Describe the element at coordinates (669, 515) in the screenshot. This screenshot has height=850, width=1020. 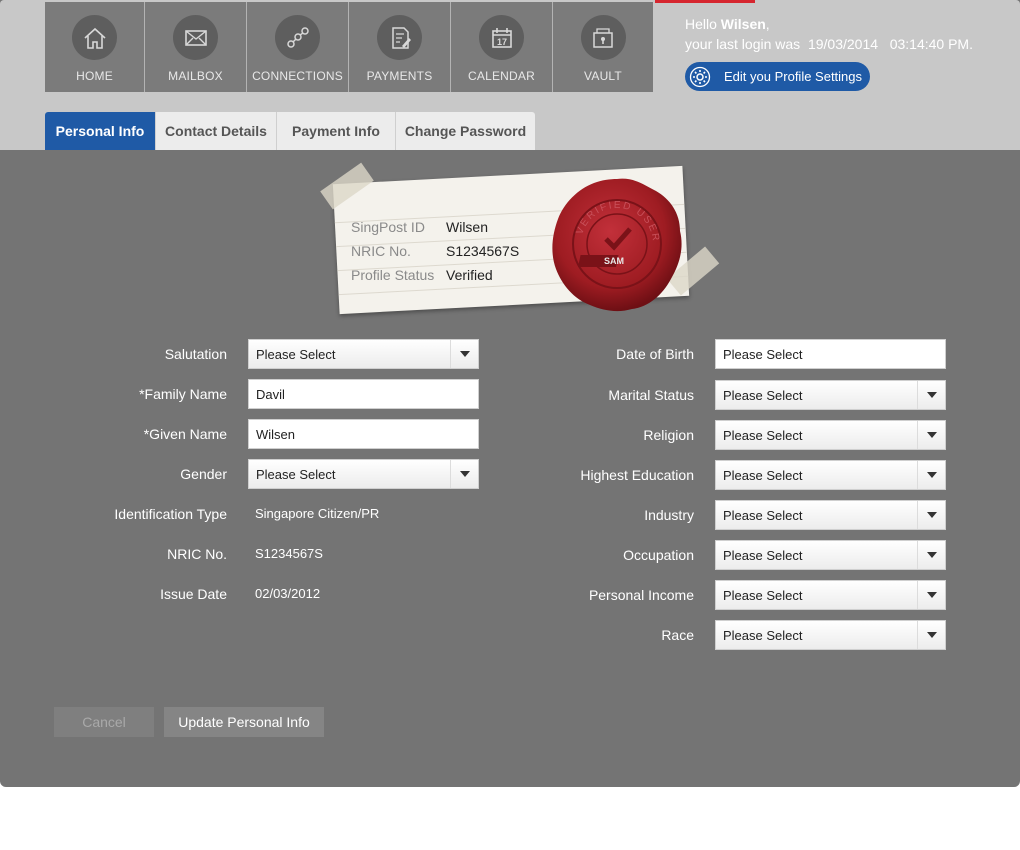
I see `industry-label: Industry` at that location.